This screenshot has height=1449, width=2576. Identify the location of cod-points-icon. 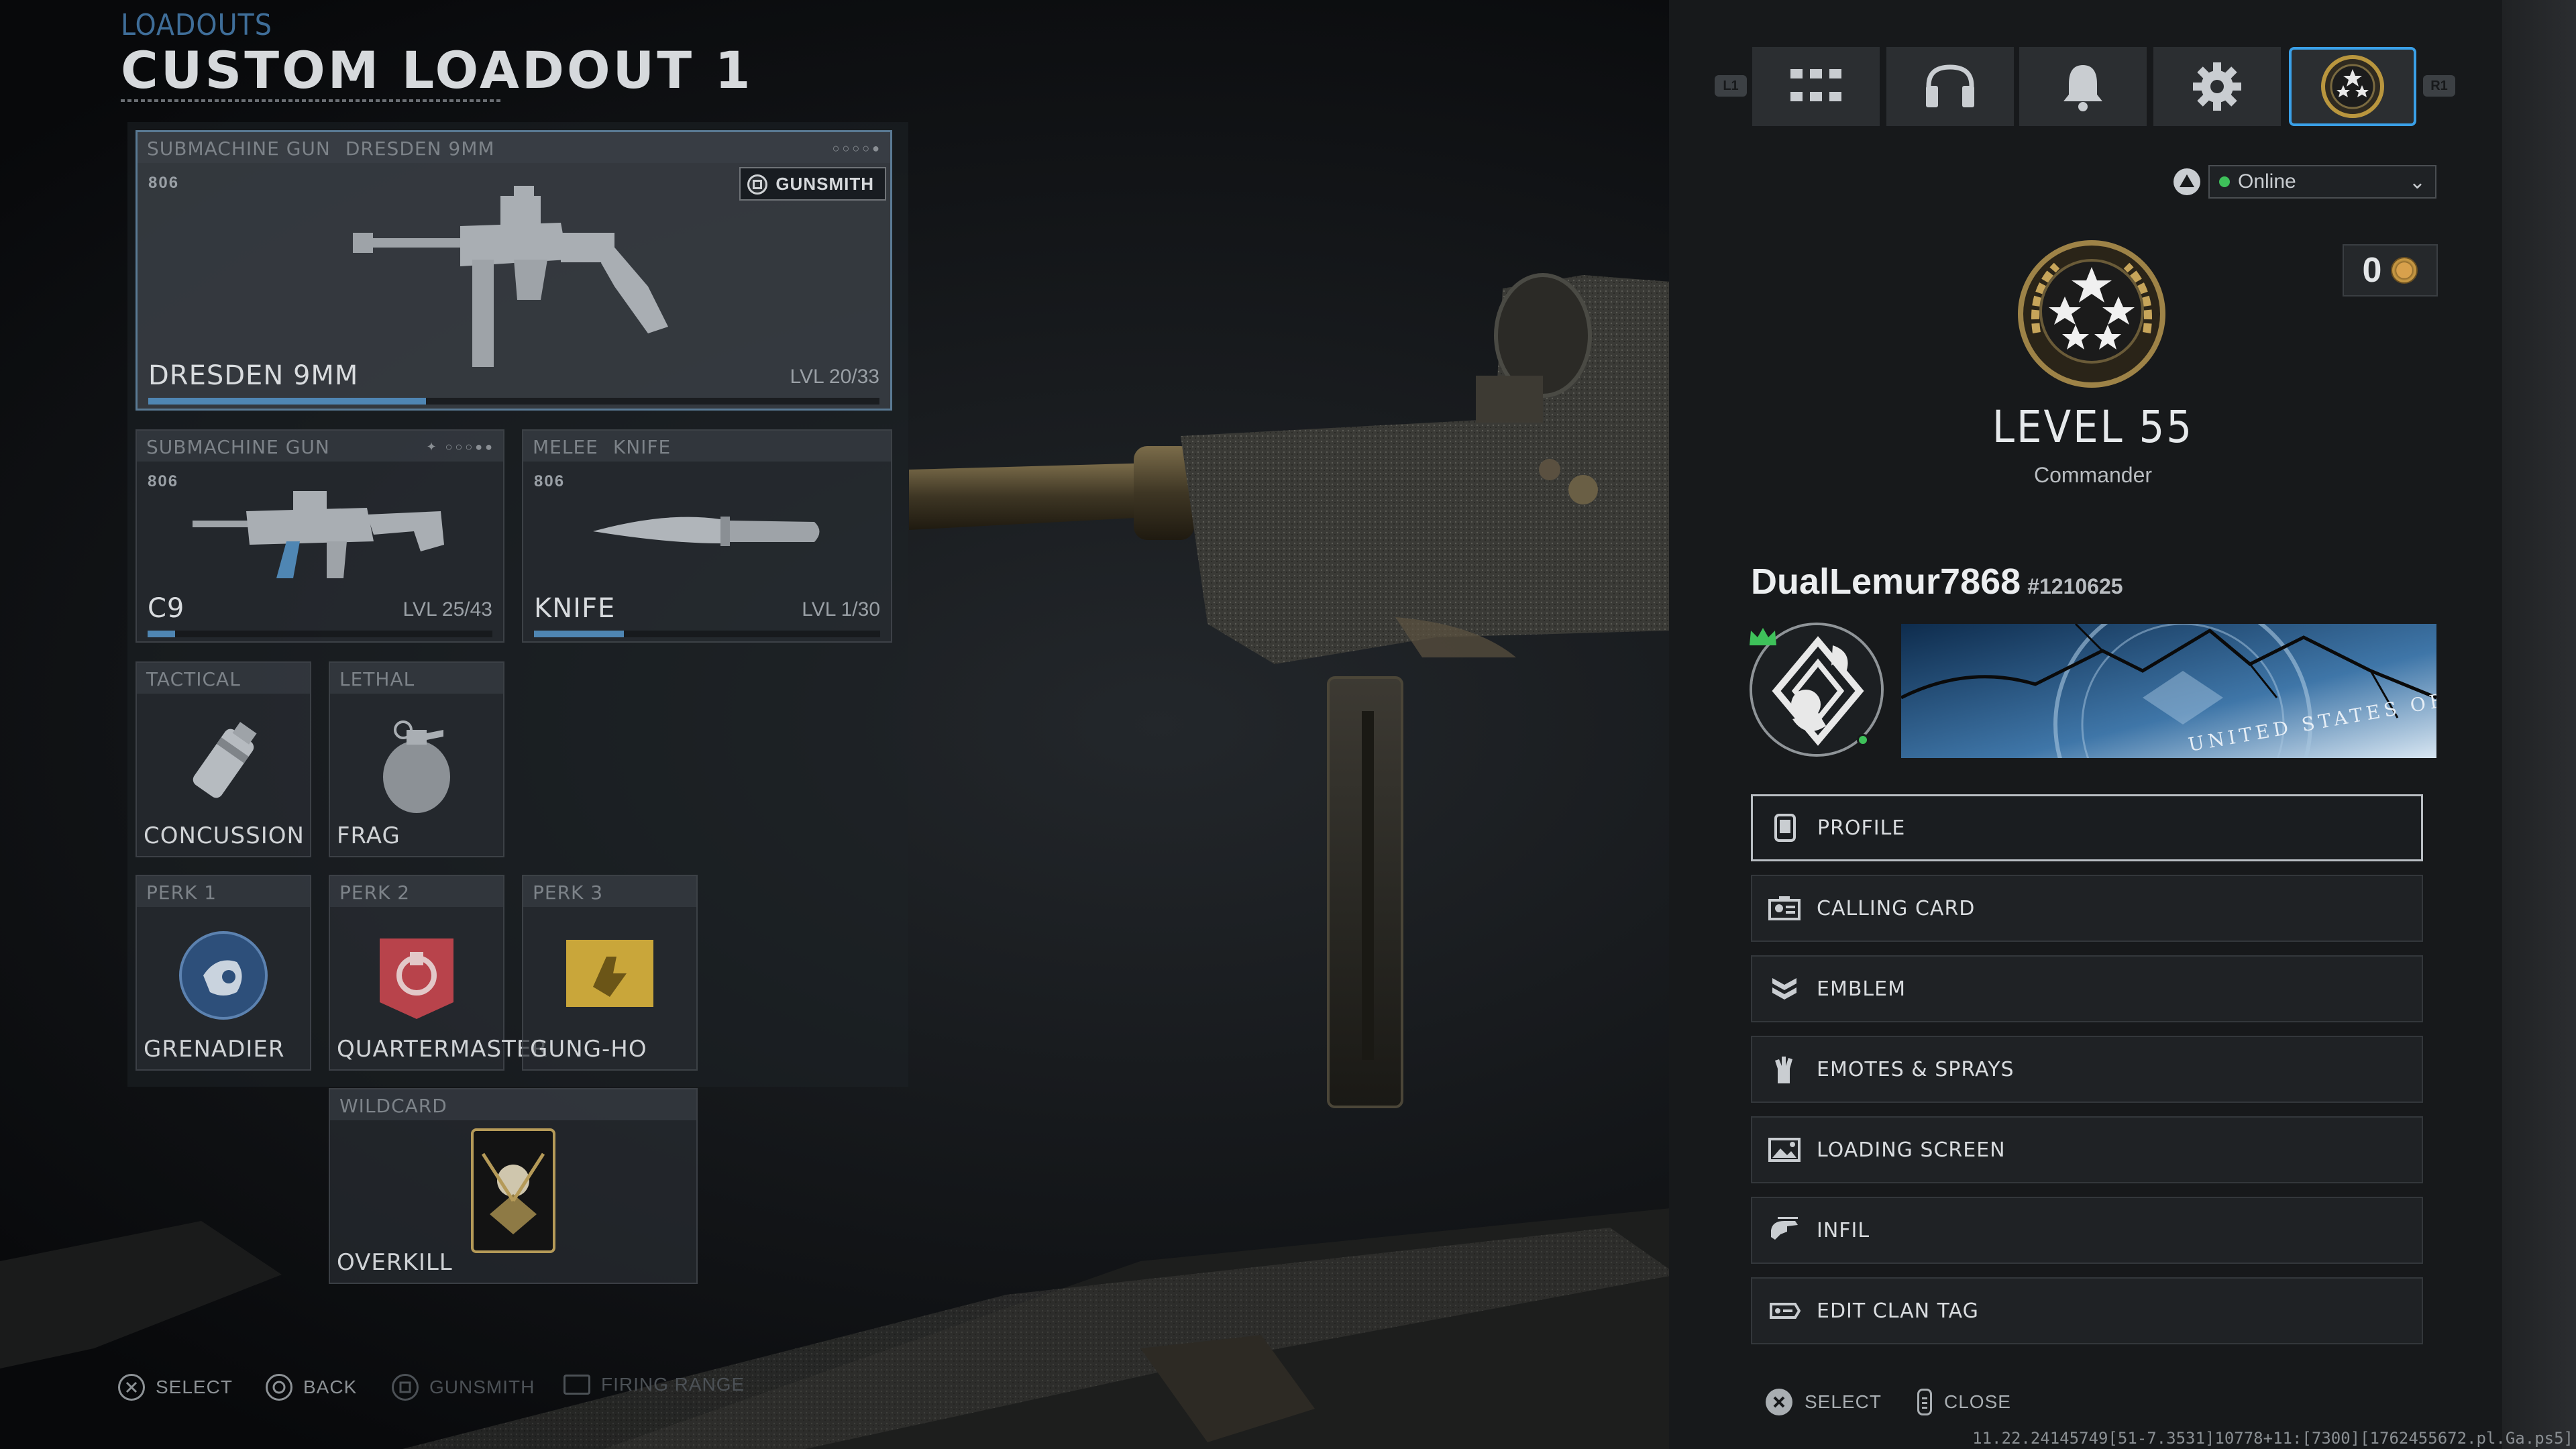
(2404, 270).